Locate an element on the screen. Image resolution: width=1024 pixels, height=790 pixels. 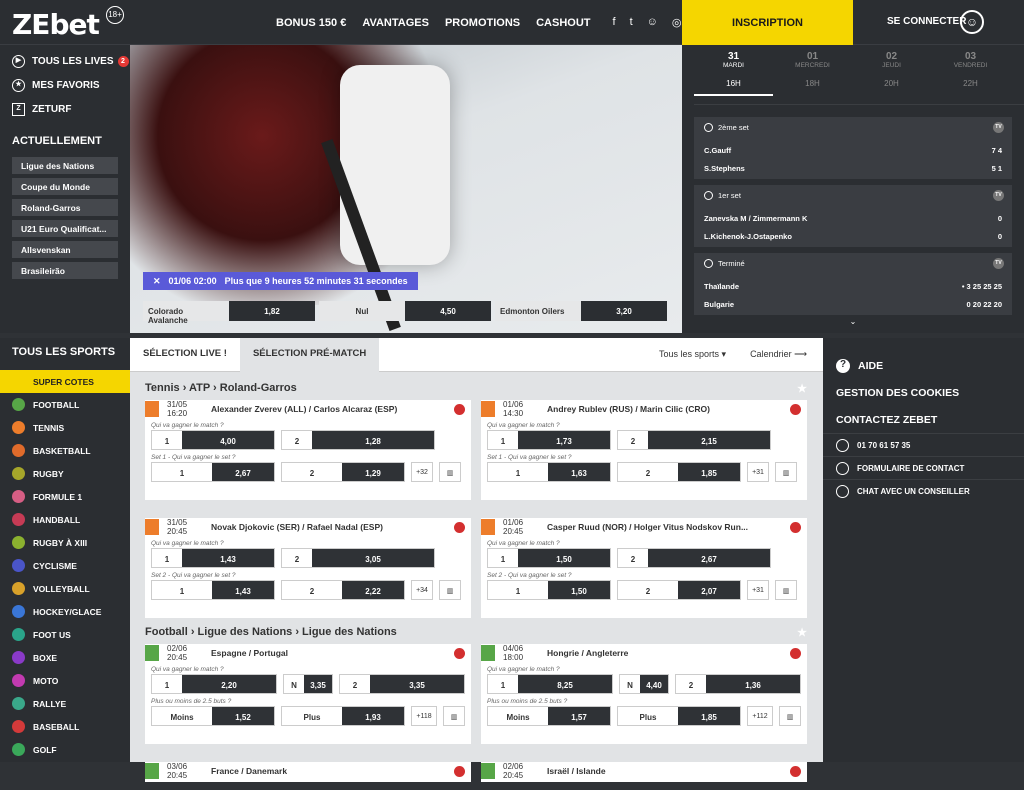
match-title: Hongrie / Angleterre is located at coordinates (587, 653).